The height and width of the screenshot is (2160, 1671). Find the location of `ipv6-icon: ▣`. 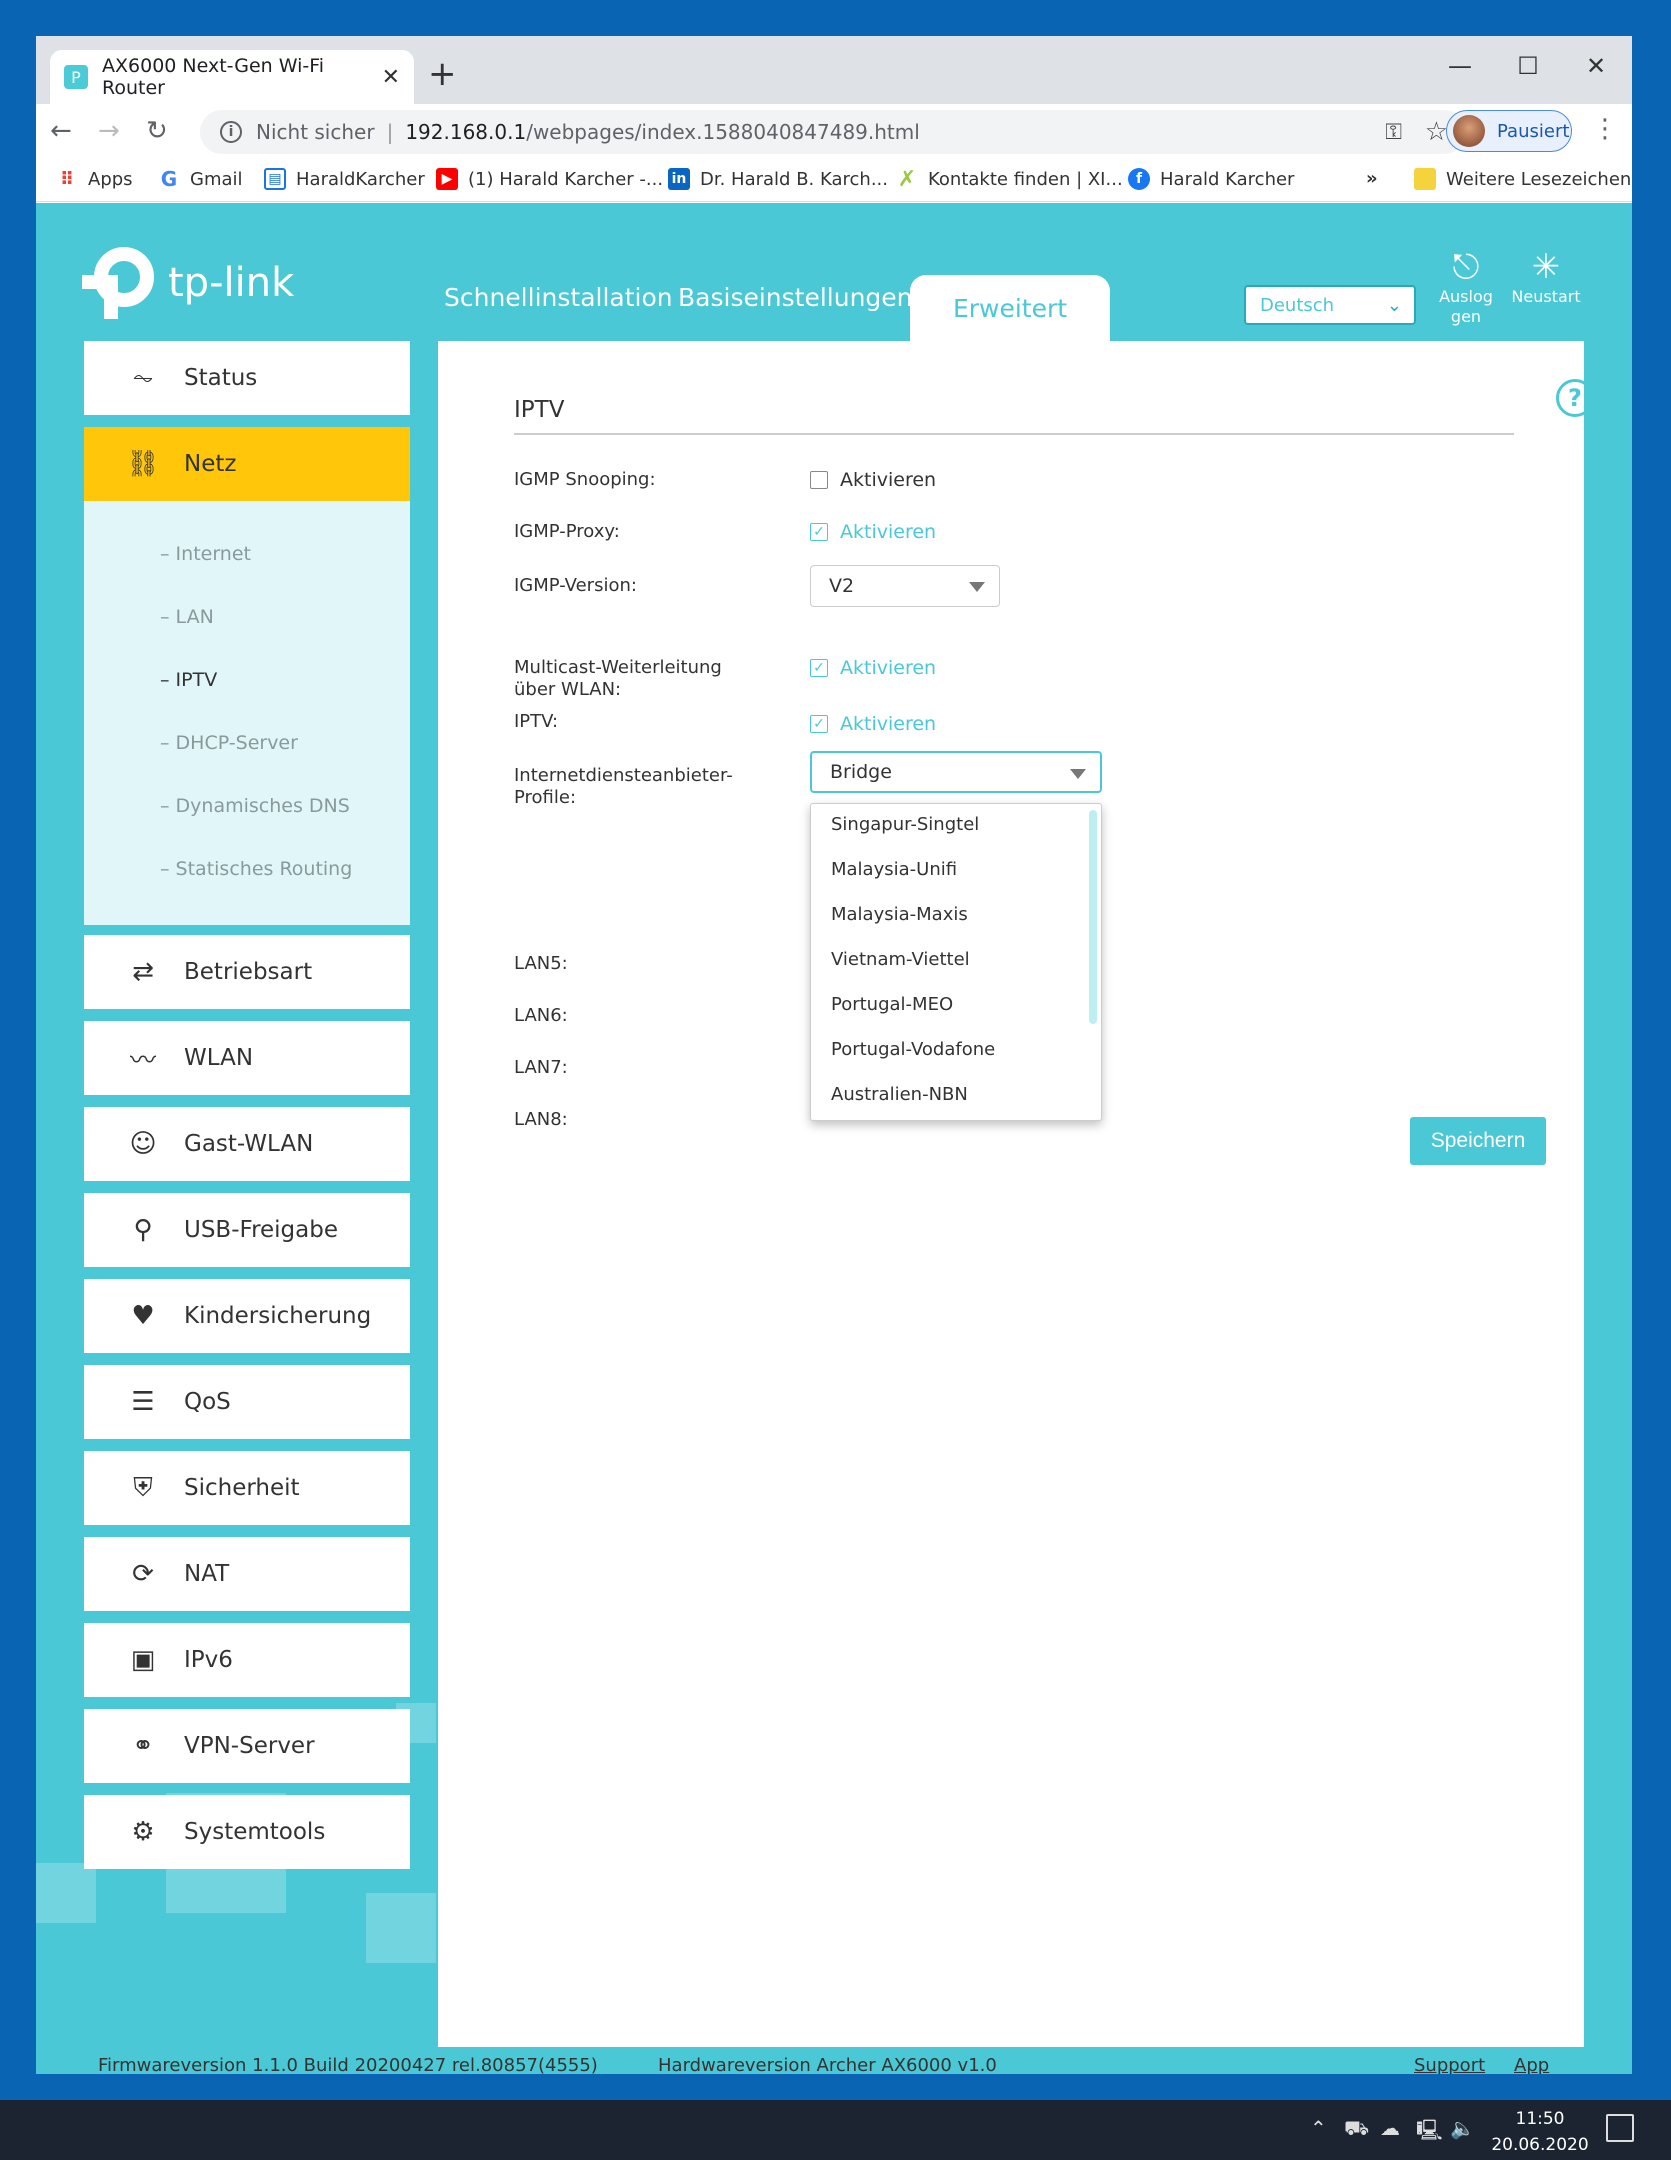

ipv6-icon: ▣ is located at coordinates (143, 1660).